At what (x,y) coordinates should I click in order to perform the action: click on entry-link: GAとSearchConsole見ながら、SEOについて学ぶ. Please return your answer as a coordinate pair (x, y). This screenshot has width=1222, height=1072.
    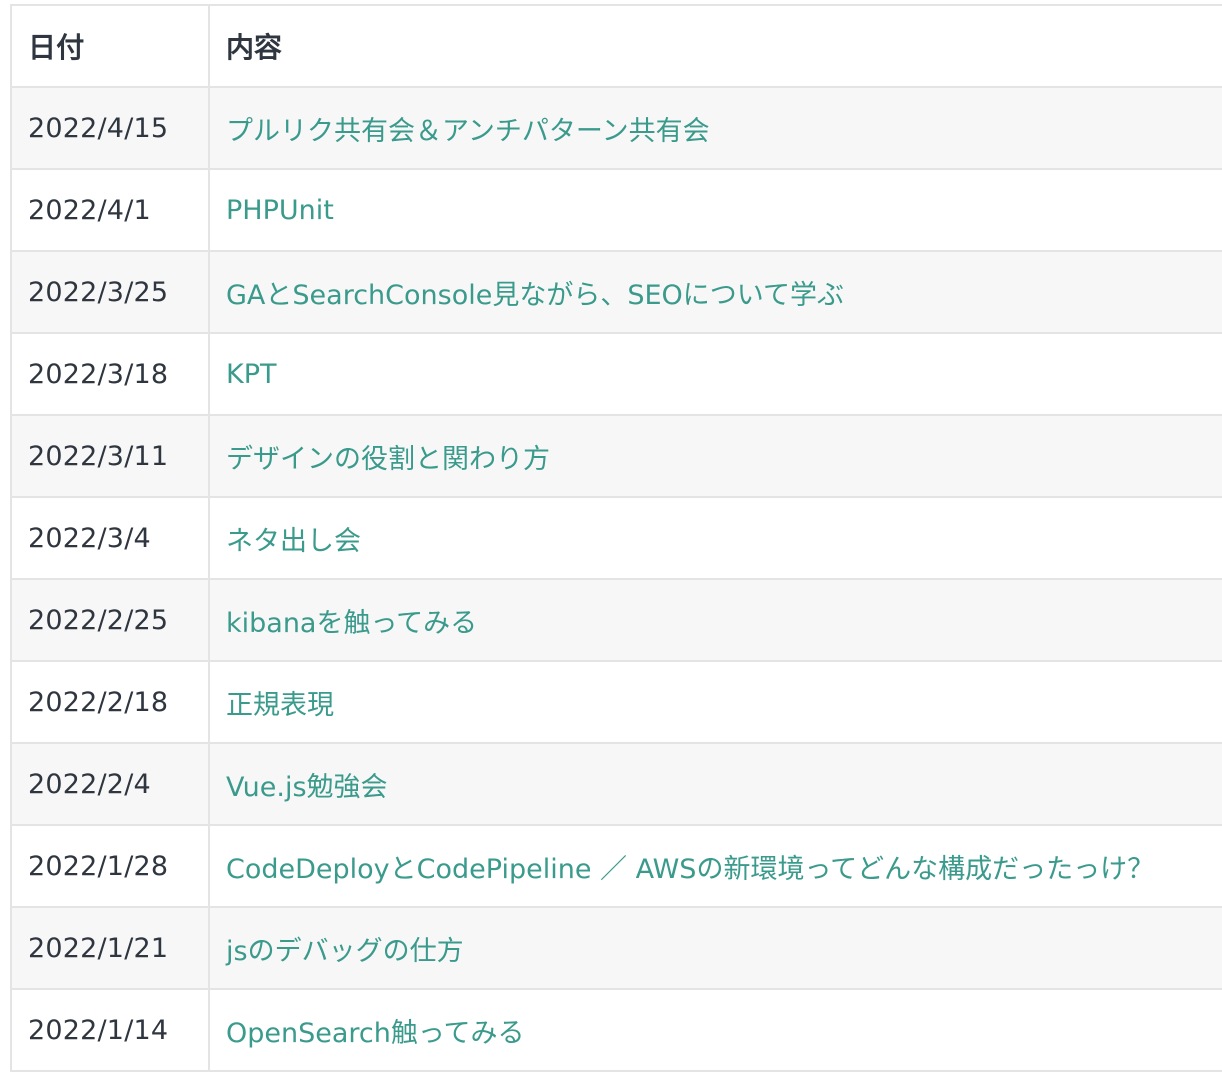
    Looking at the image, I should click on (535, 292).